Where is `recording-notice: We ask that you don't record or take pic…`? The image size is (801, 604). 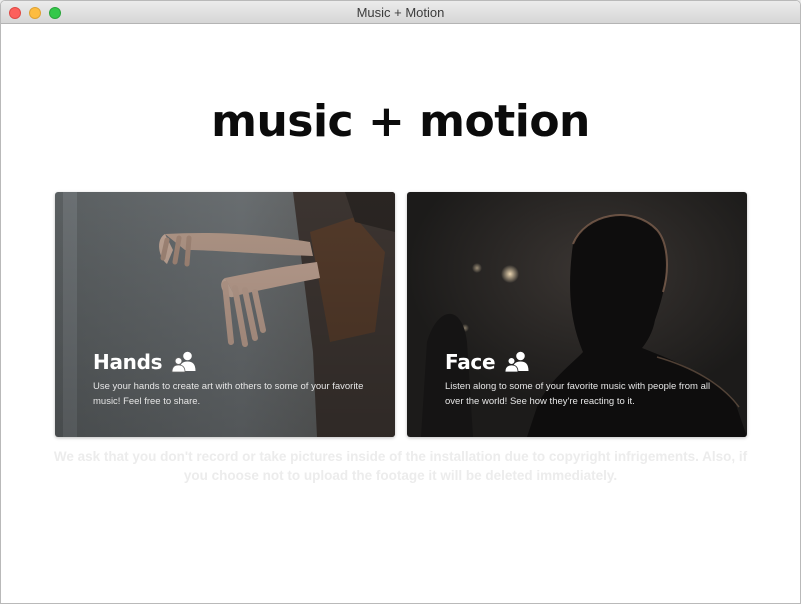 recording-notice: We ask that you don't record or take pic… is located at coordinates (400, 466).